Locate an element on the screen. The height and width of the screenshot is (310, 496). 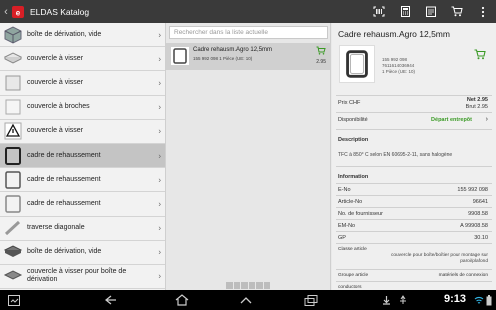
info-key: EM-No is located at coordinates (347, 226).